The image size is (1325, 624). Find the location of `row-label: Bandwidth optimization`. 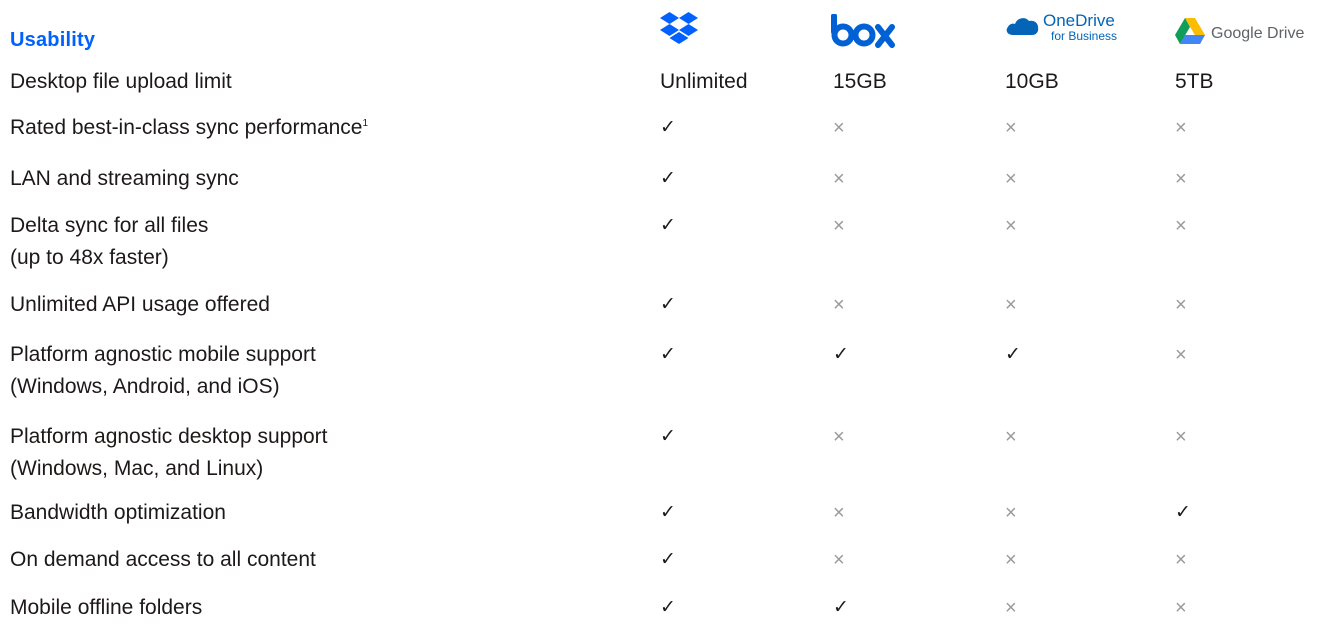

row-label: Bandwidth optimization is located at coordinates (118, 513).